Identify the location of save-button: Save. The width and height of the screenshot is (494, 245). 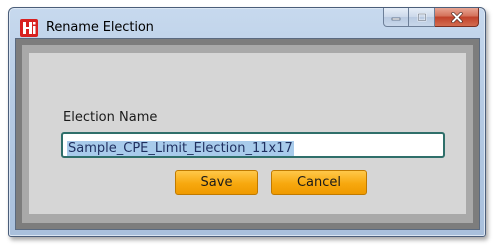
(216, 182).